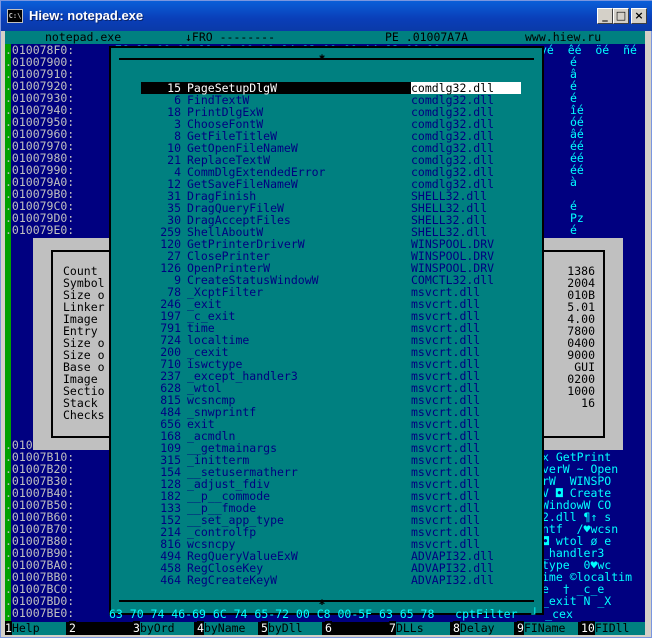 The height and width of the screenshot is (638, 652). What do you see at coordinates (84, 415) in the screenshot?
I see `info-label: Checks` at bounding box center [84, 415].